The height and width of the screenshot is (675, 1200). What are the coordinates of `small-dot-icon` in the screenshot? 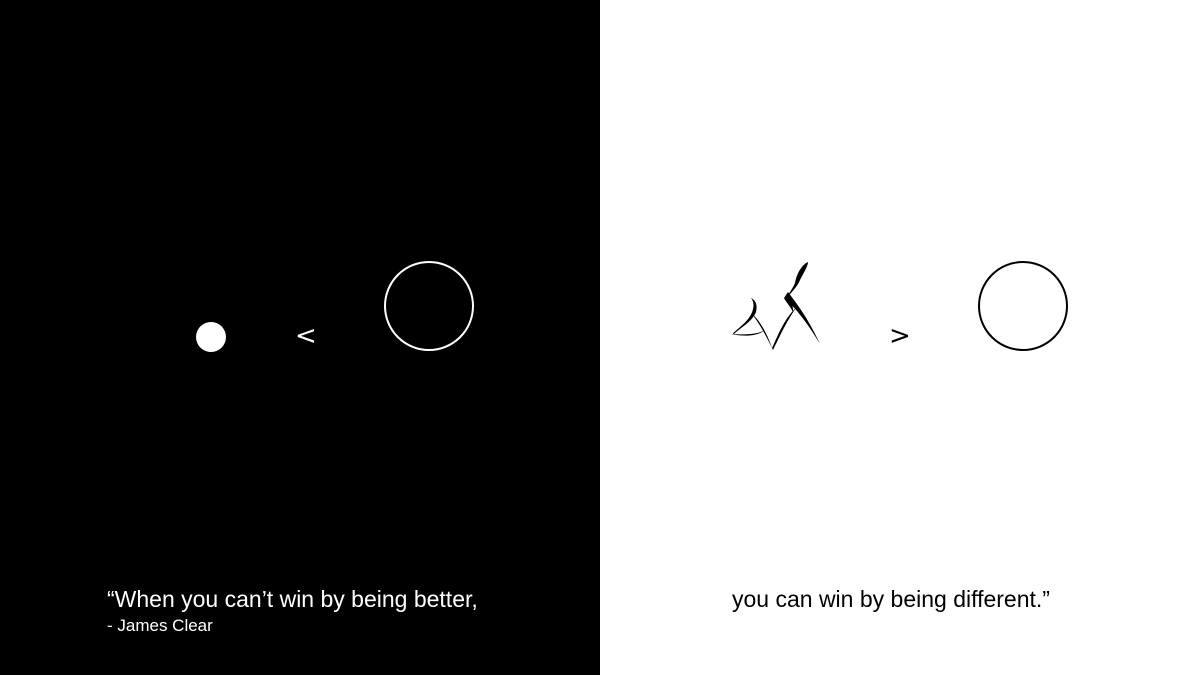 It's located at (211, 337).